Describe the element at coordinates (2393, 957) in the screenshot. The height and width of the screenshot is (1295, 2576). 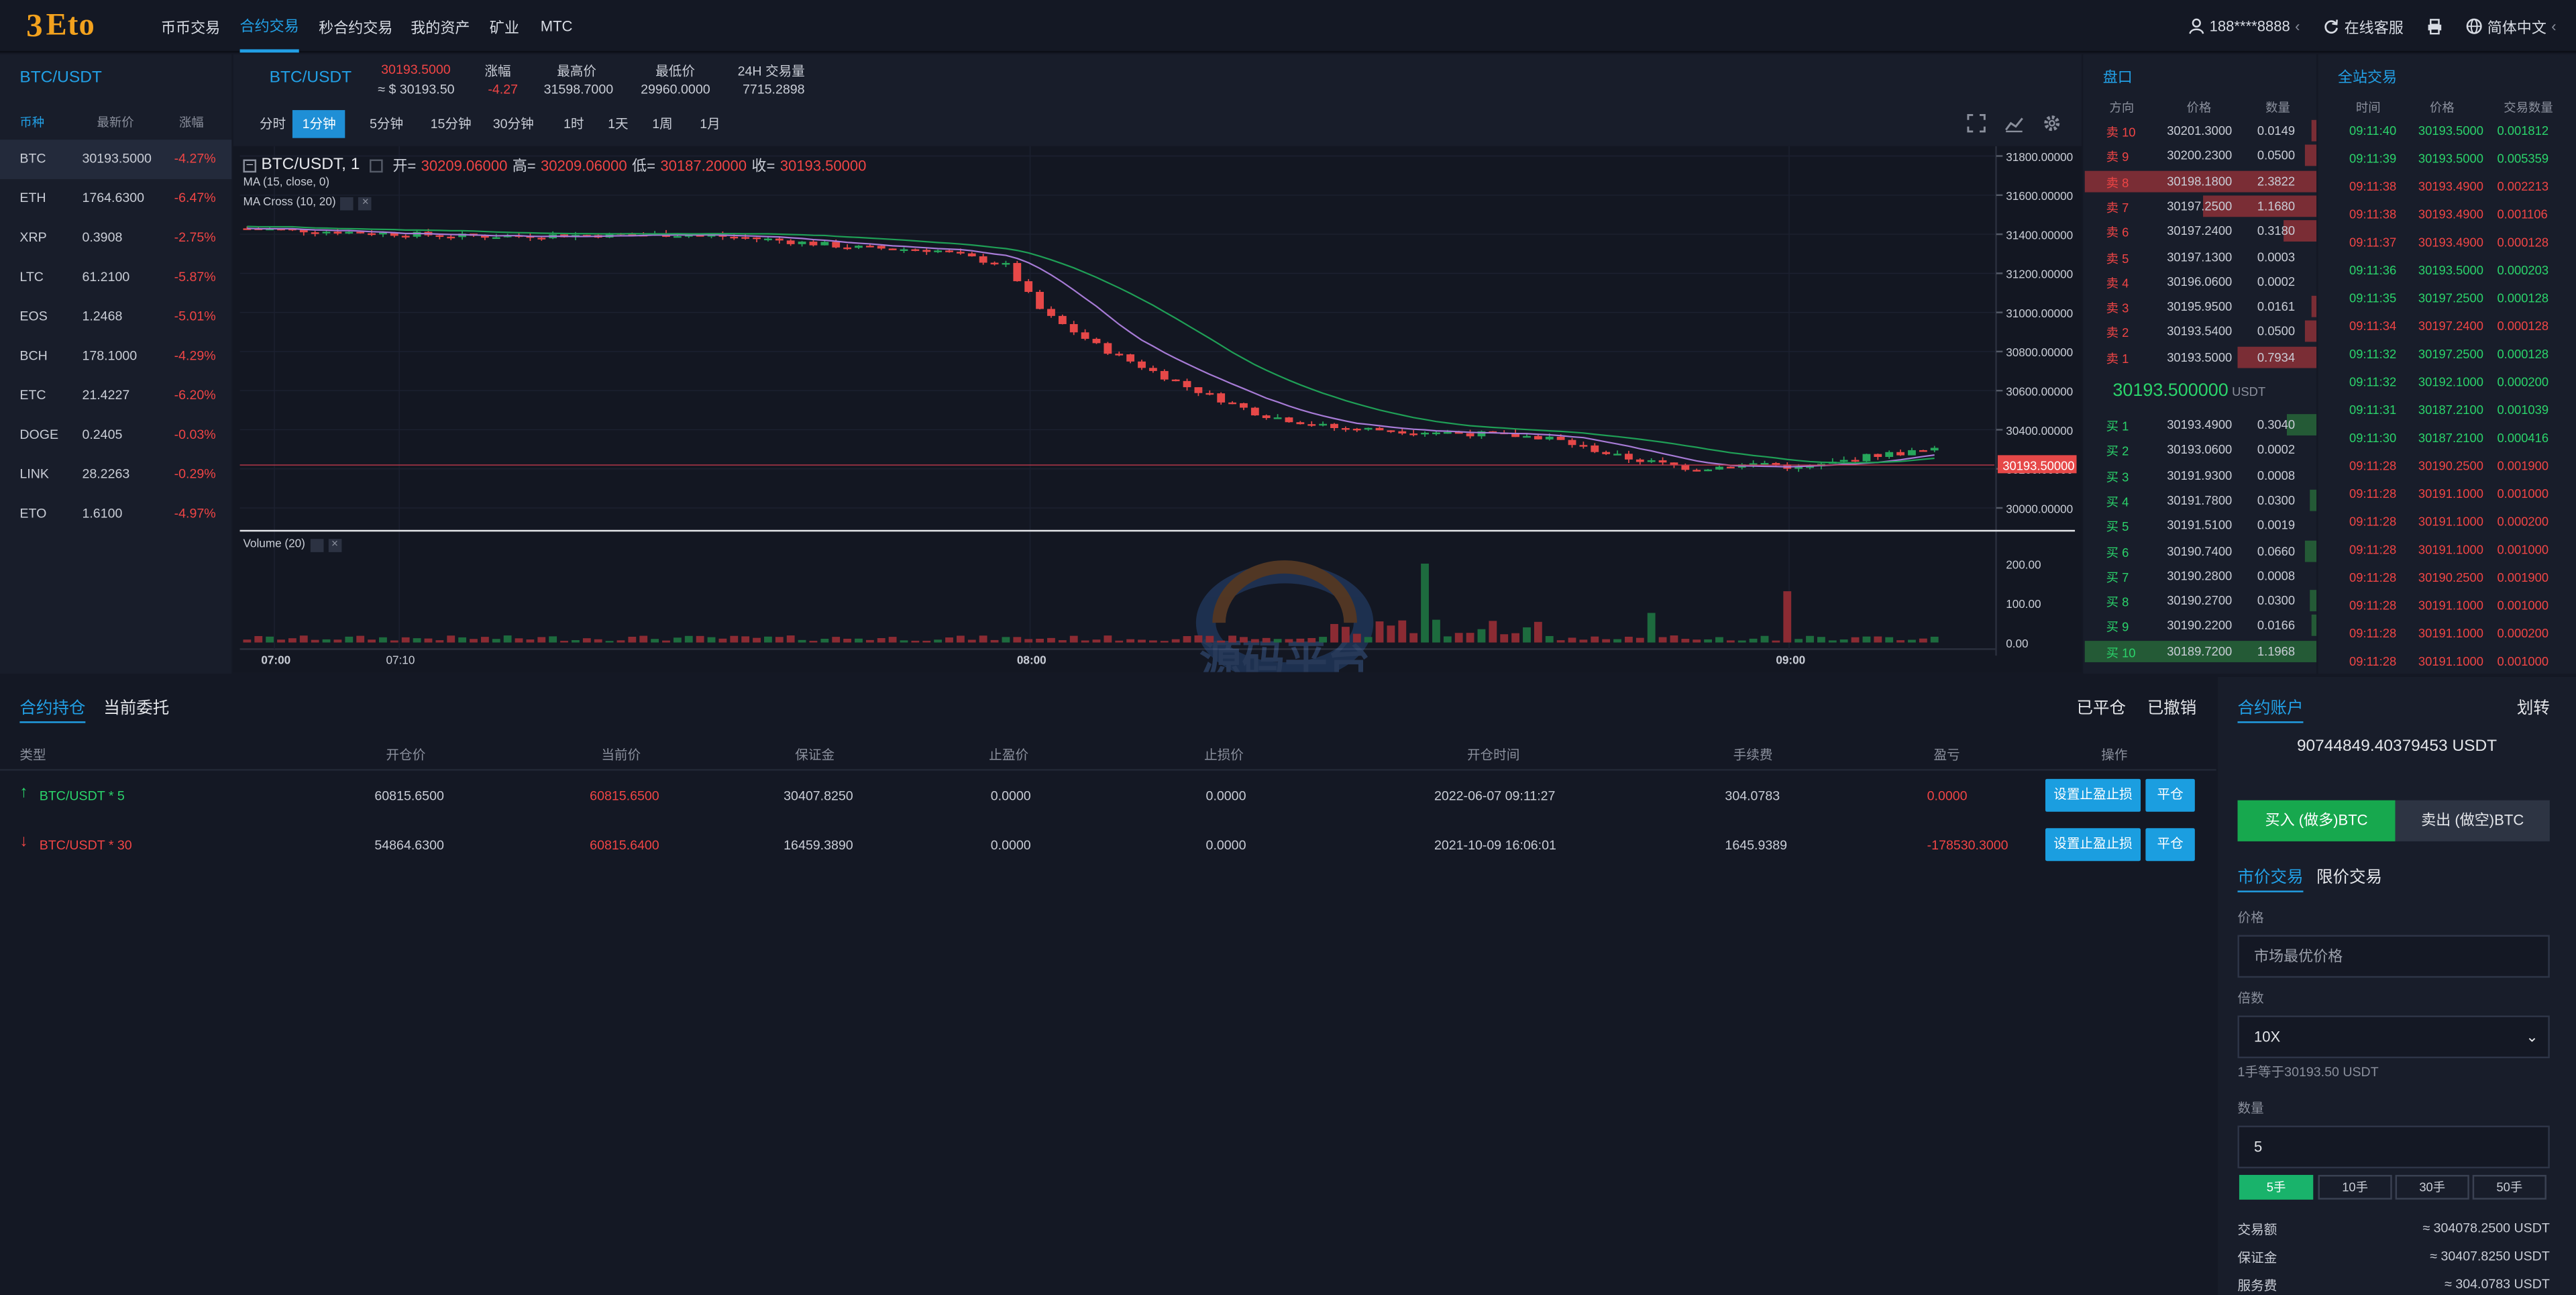
I see `price-input: 市场最优价格` at that location.